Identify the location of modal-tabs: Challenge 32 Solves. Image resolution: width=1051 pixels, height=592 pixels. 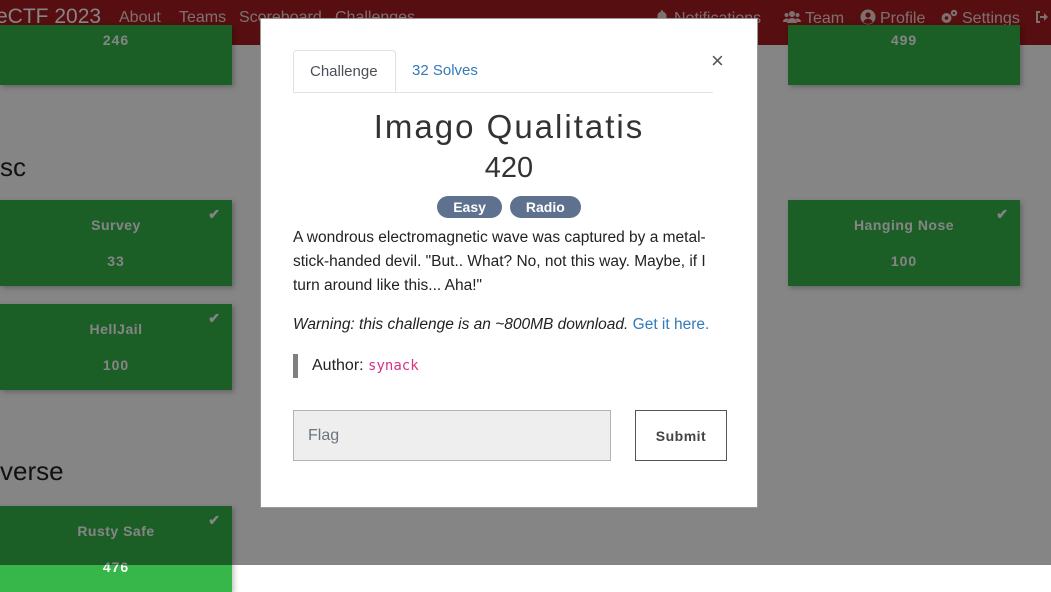
(503, 71).